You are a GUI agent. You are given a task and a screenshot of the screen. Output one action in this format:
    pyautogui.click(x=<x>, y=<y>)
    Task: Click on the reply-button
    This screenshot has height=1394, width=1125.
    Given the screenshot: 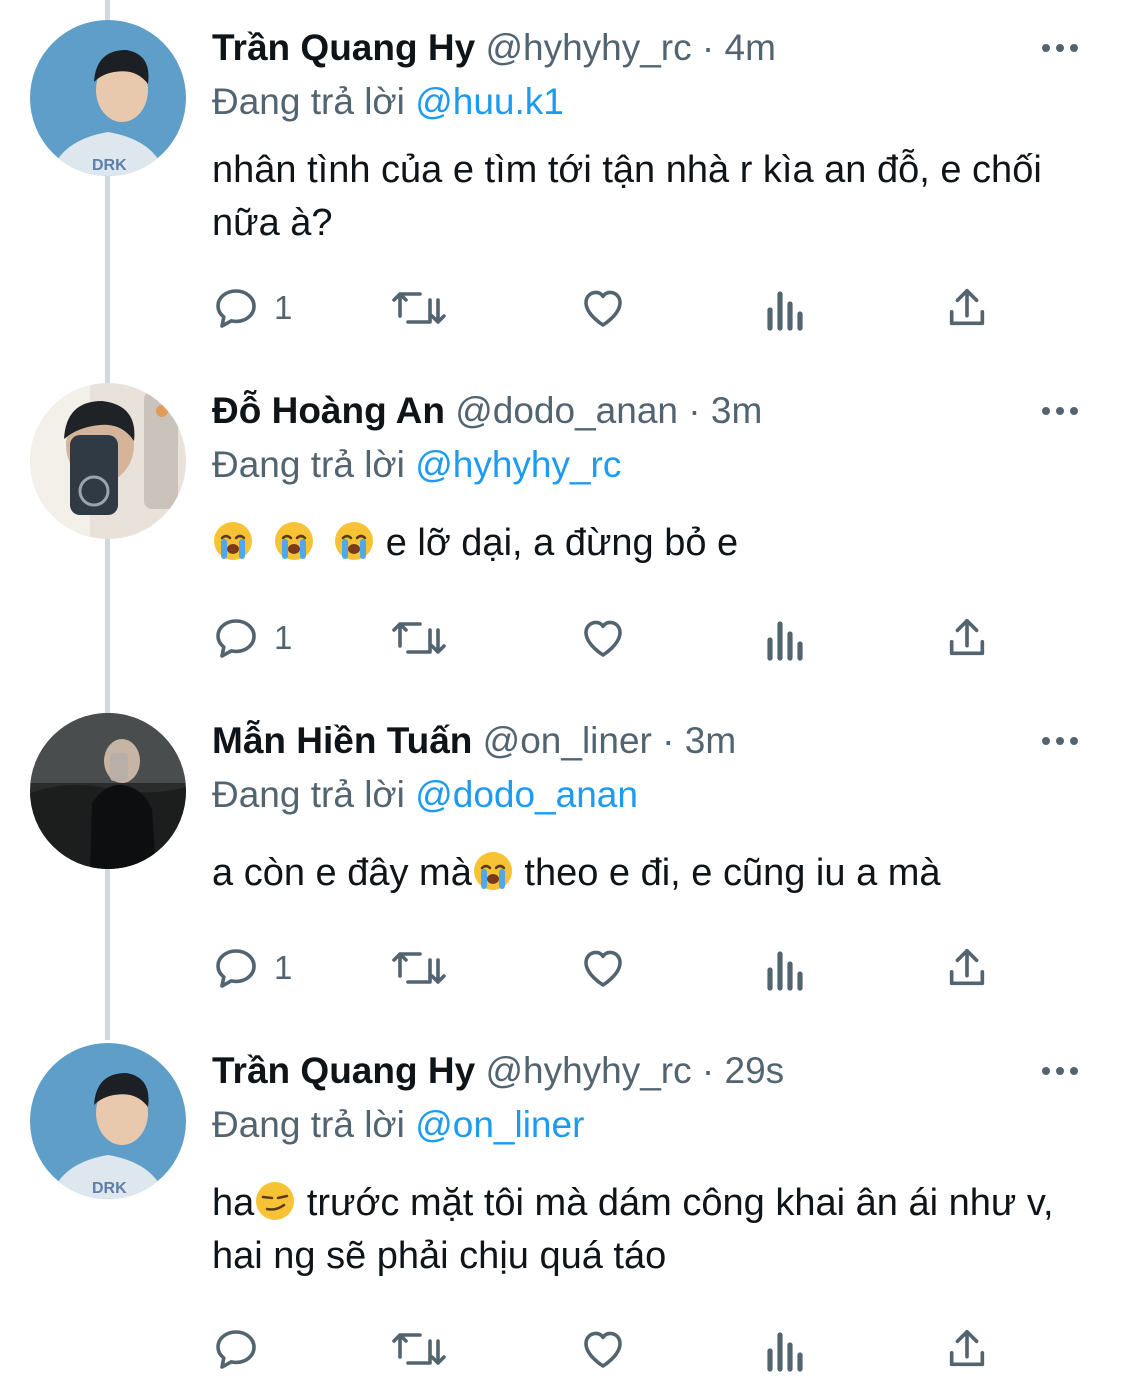 What is the action you would take?
    pyautogui.click(x=243, y=1349)
    